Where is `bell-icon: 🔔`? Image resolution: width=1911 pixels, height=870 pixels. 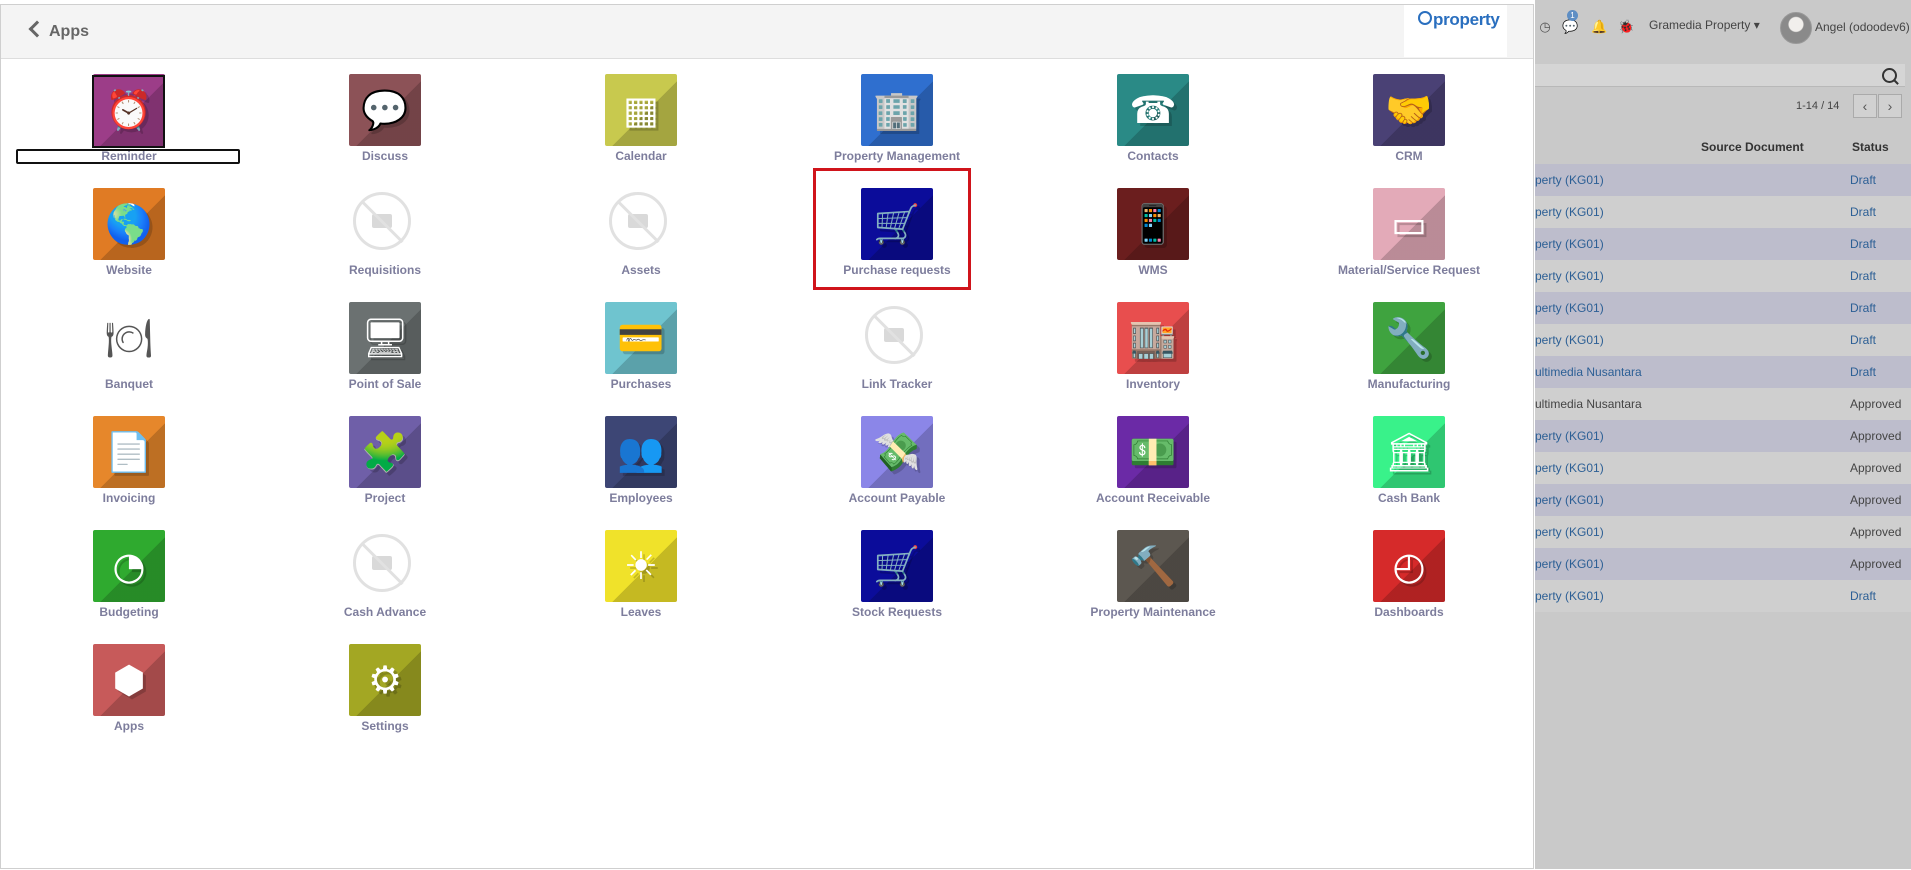
bell-icon: 🔔 is located at coordinates (1599, 27).